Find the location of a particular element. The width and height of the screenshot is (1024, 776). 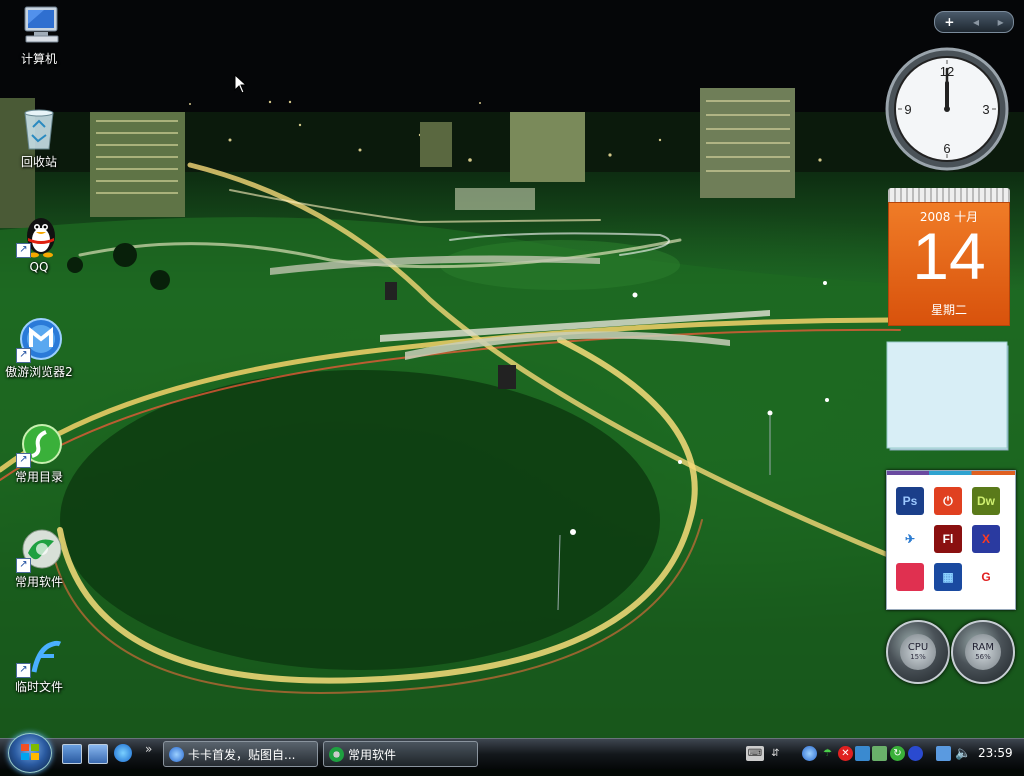

device-icon is located at coordinates (879, 753).